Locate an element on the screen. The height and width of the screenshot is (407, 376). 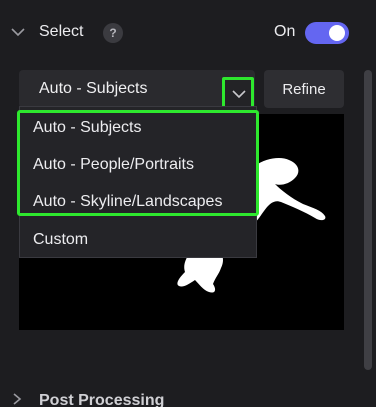
dropdown-toggle-button is located at coordinates (238, 93).